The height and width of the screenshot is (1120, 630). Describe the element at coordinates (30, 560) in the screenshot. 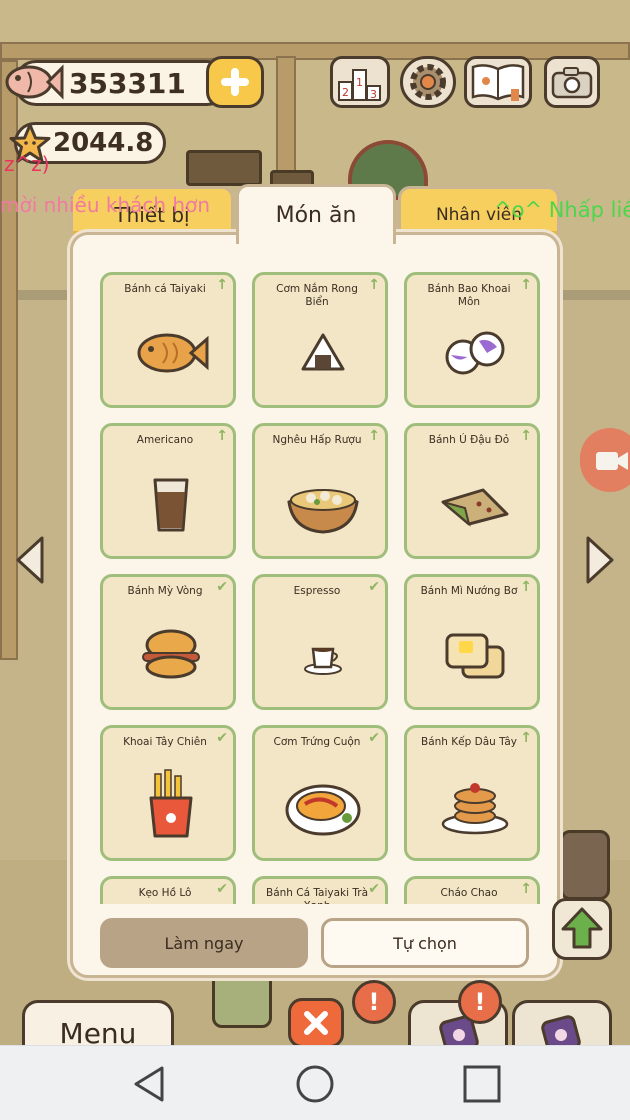

I see `previous-page-arrow-icon` at that location.